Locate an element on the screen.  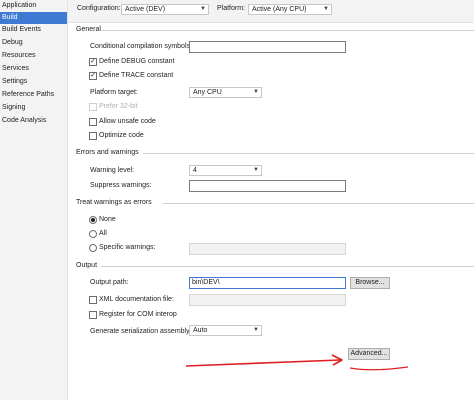
annotation-arrow-shaft is located at coordinates (263, 363).